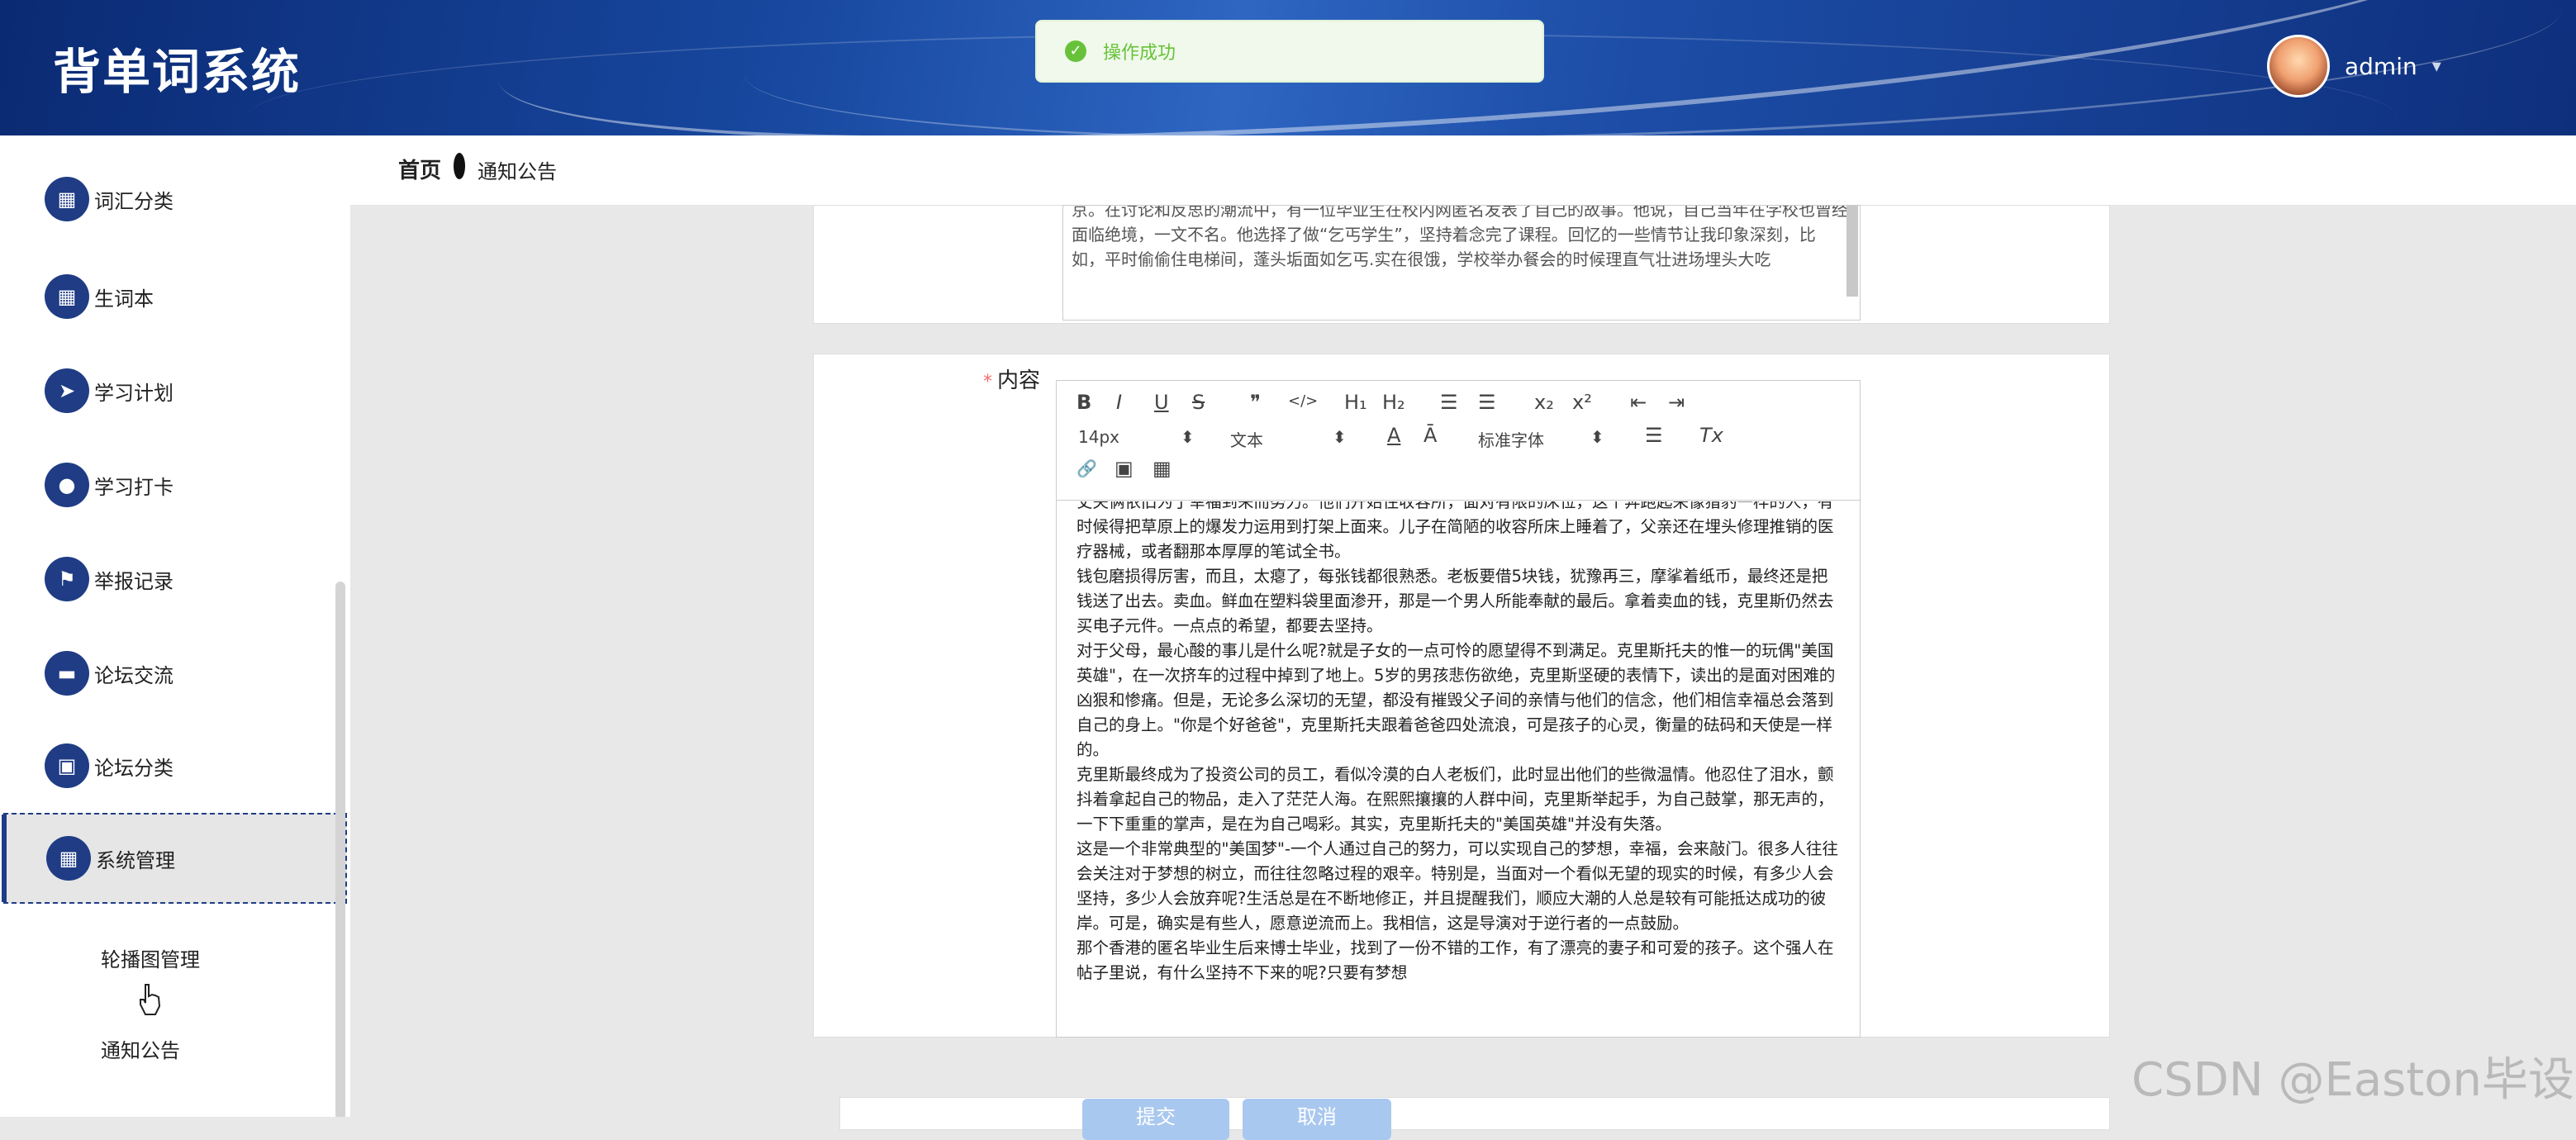  What do you see at coordinates (67, 579) in the screenshot?
I see `flag-icon: ⚑` at bounding box center [67, 579].